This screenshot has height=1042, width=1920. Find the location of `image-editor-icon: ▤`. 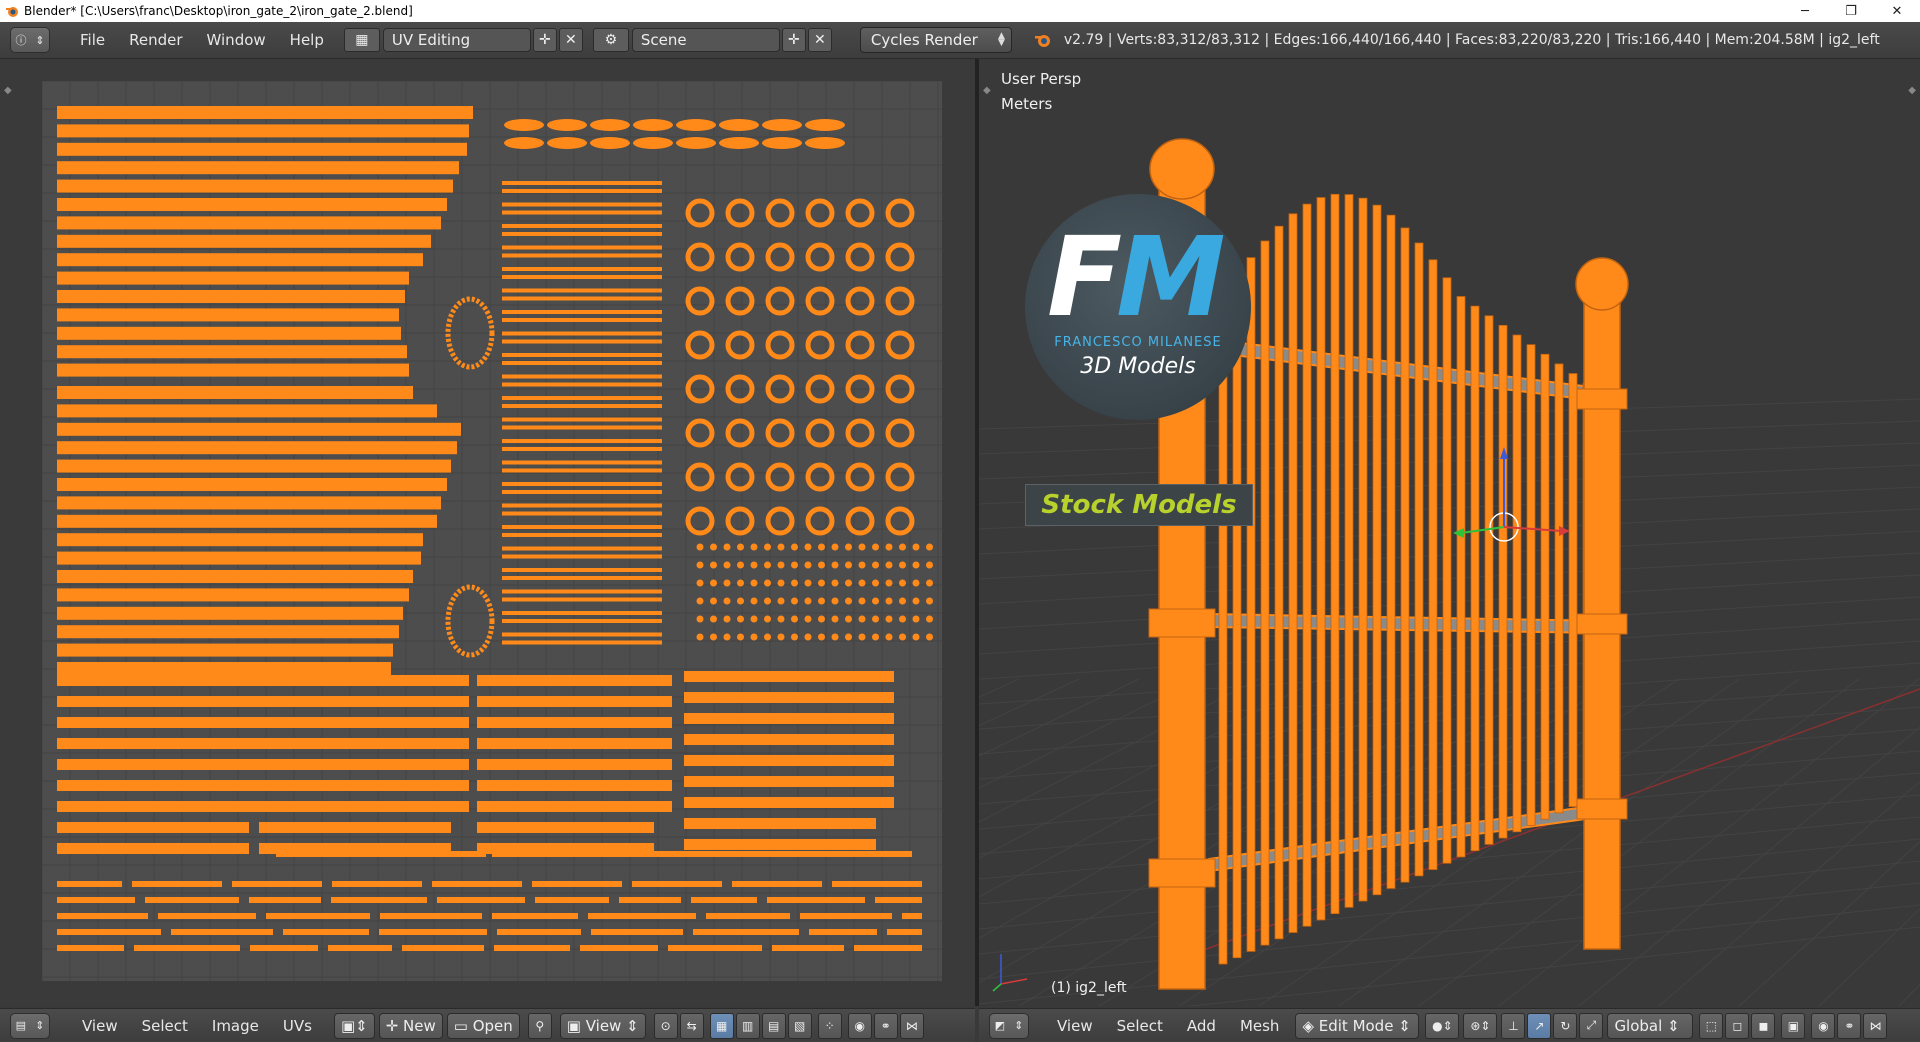

image-editor-icon: ▤ is located at coordinates (20, 1025).